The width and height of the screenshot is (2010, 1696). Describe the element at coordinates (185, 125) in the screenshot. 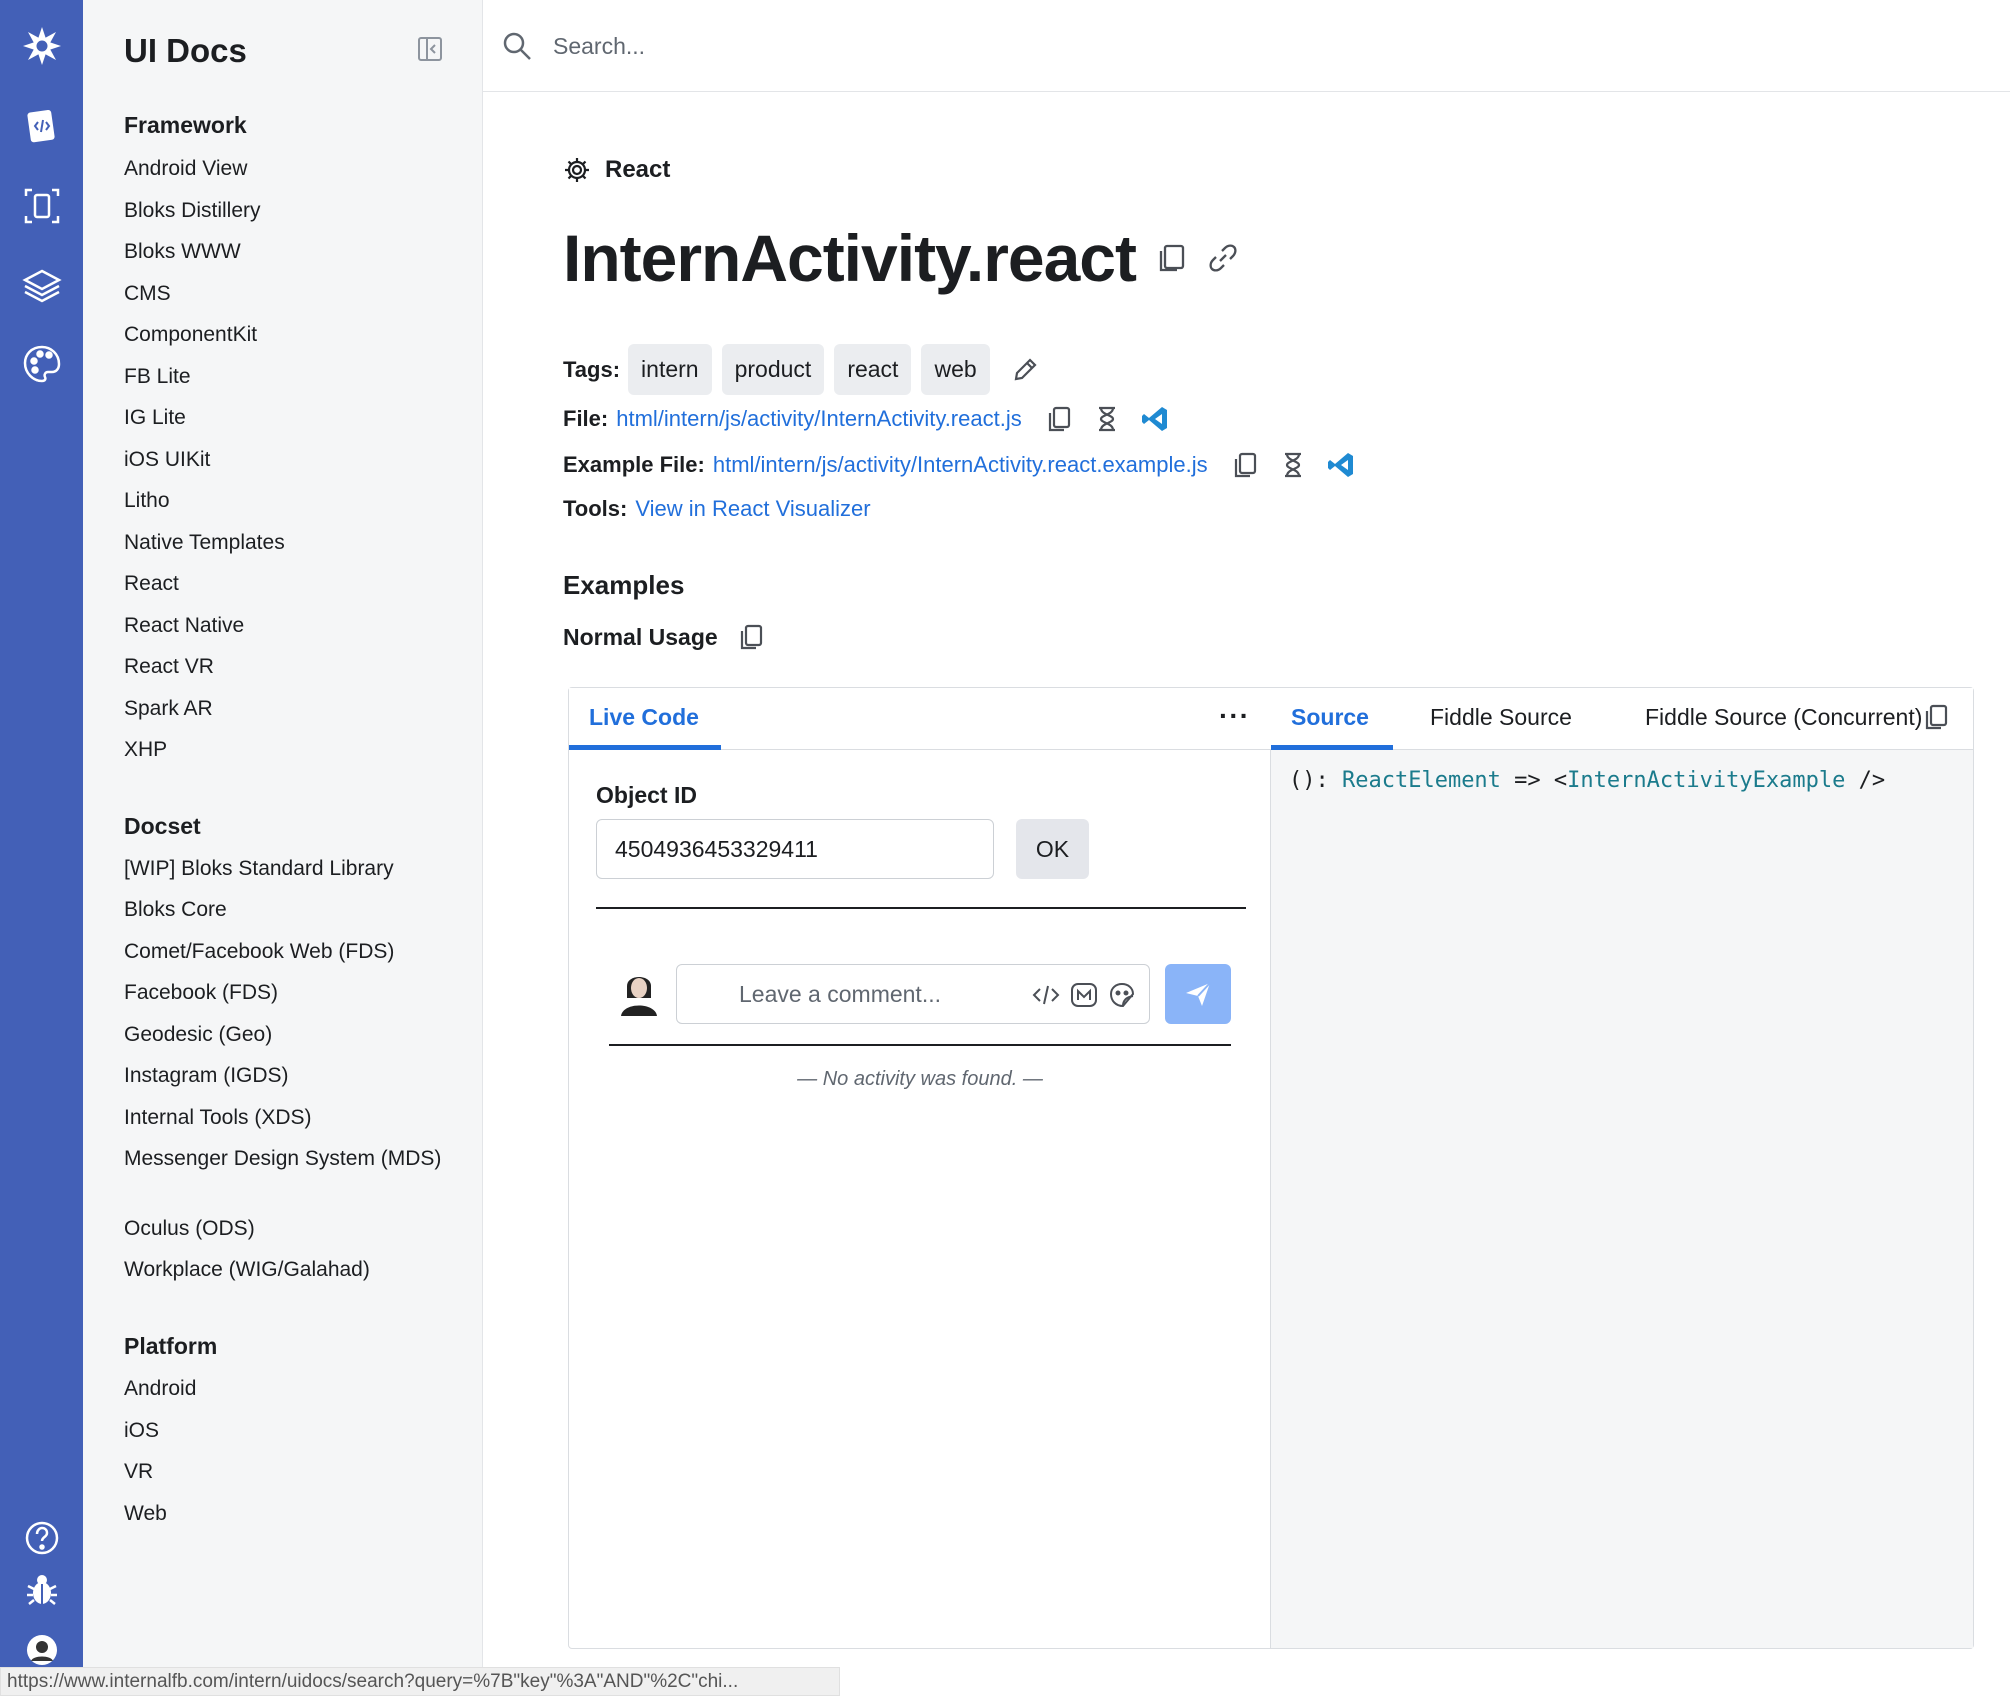

I see `sidebar-section-framework: Framework` at that location.